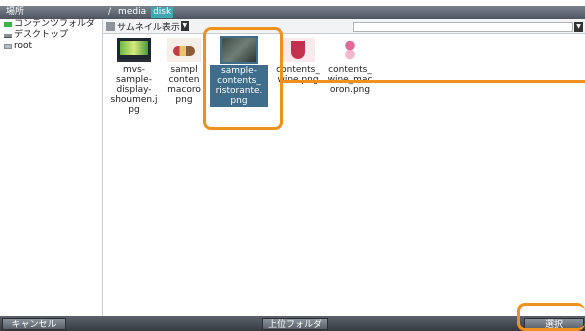  I want to click on action-bar: キャンセル 上位フォルダ 選択, so click(292, 323).